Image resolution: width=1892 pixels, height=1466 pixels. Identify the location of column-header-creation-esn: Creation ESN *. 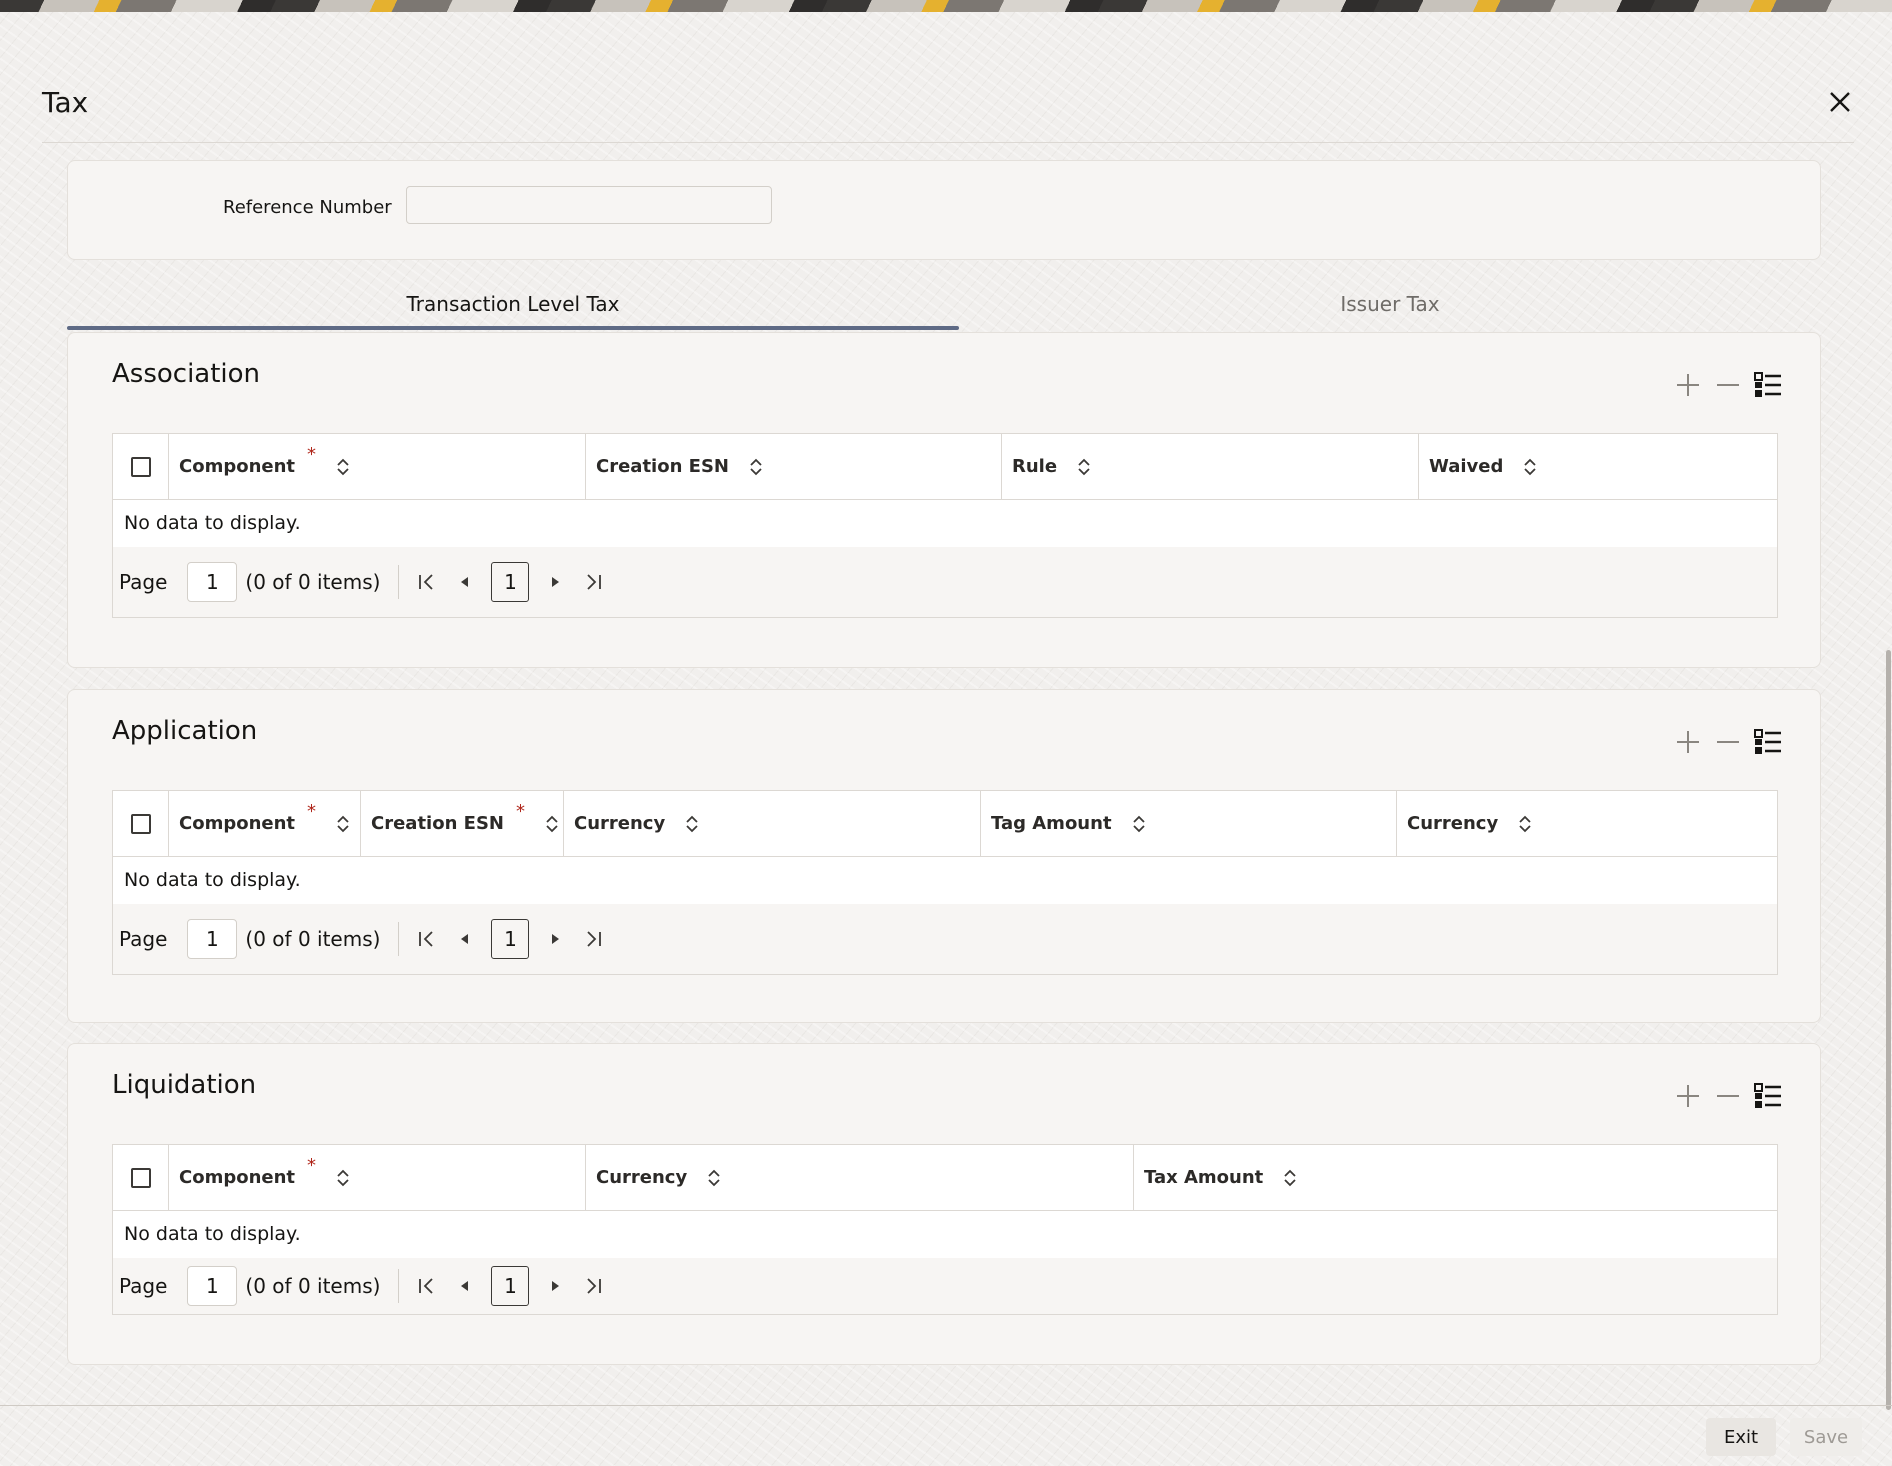
(462, 823).